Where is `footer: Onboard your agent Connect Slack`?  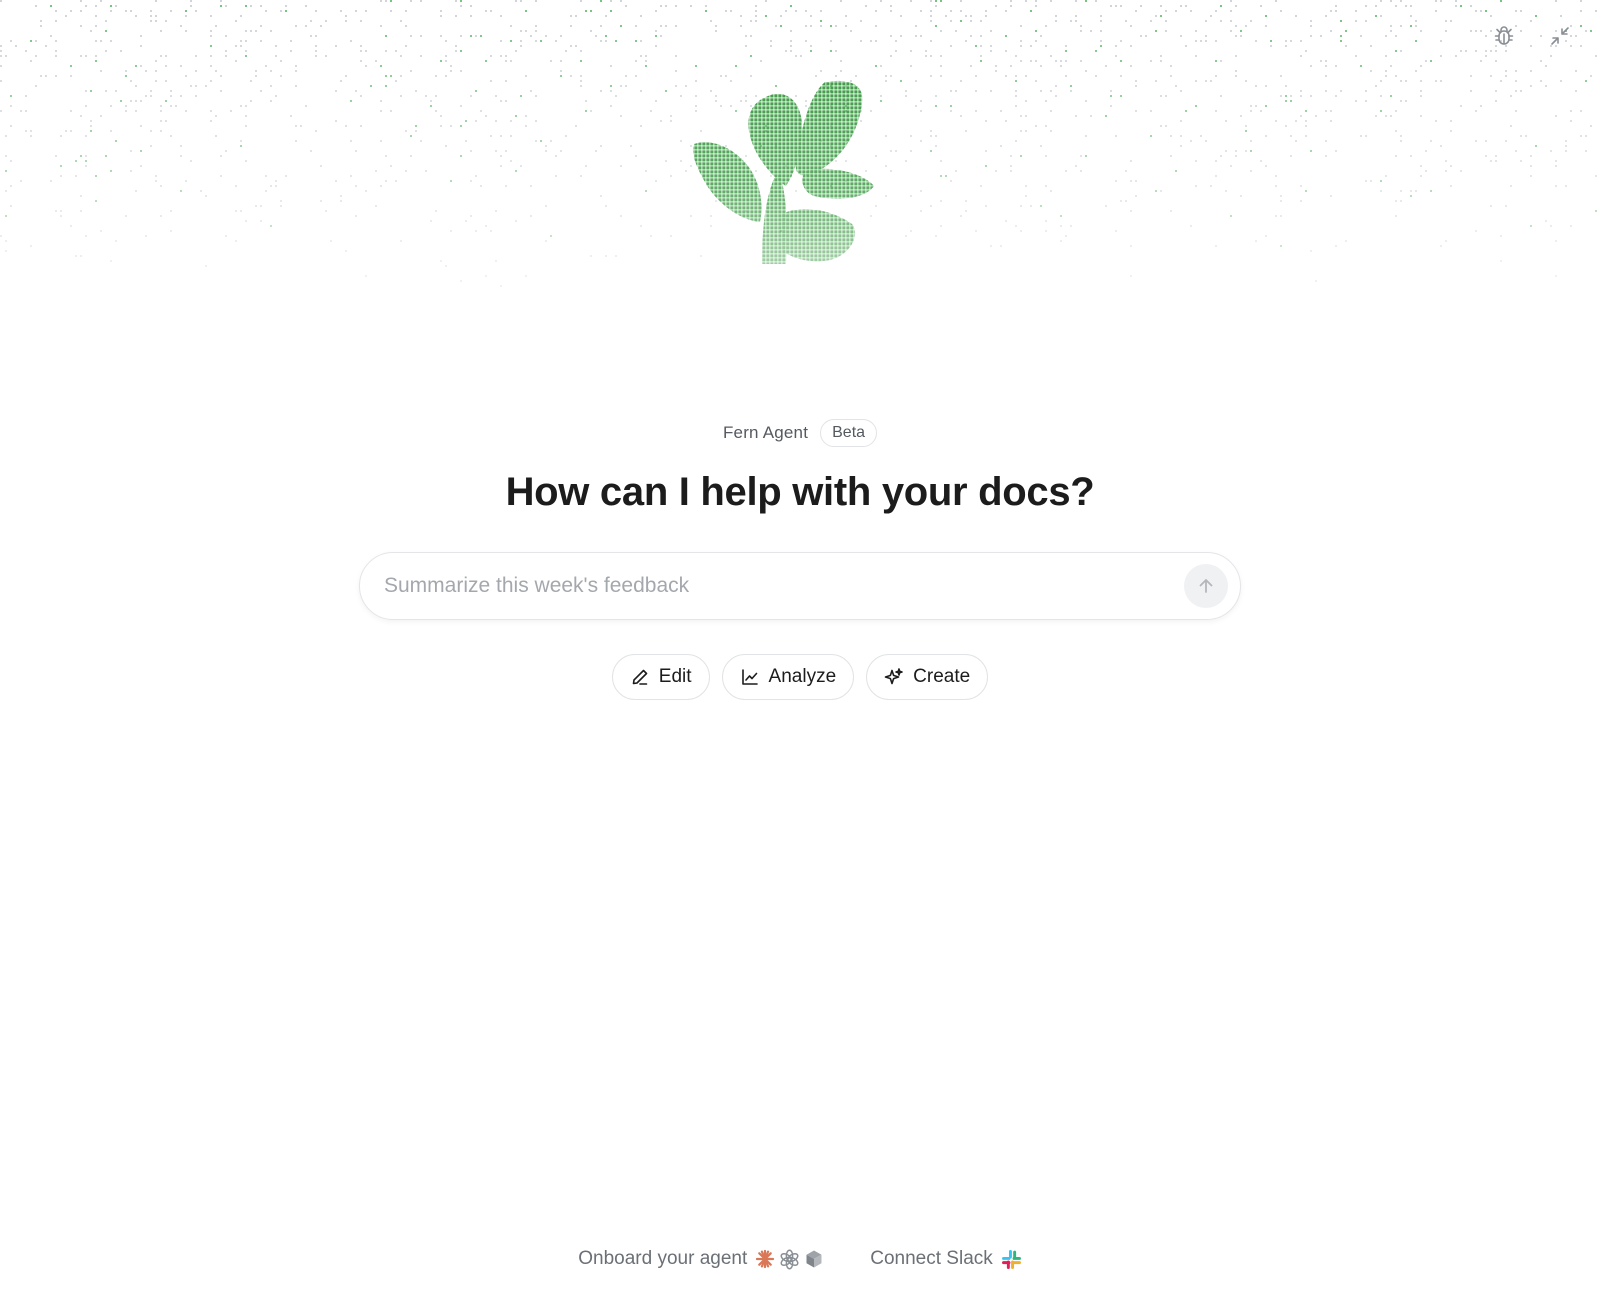 footer: Onboard your agent Connect Slack is located at coordinates (800, 1259).